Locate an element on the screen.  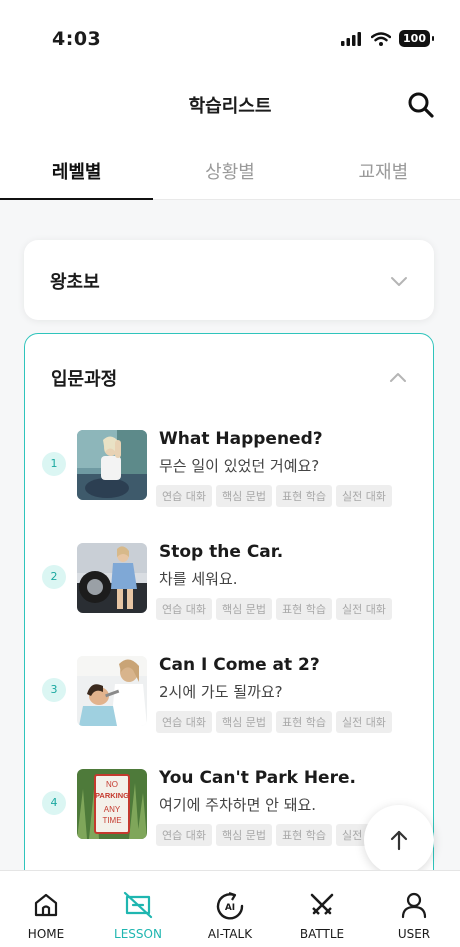
section-title: 입문과정 is located at coordinates (84, 379).